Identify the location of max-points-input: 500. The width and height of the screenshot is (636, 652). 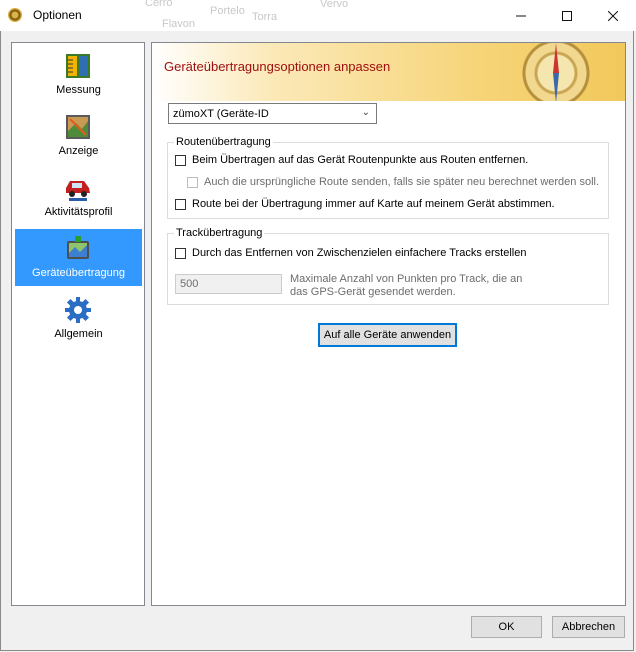
(228, 284).